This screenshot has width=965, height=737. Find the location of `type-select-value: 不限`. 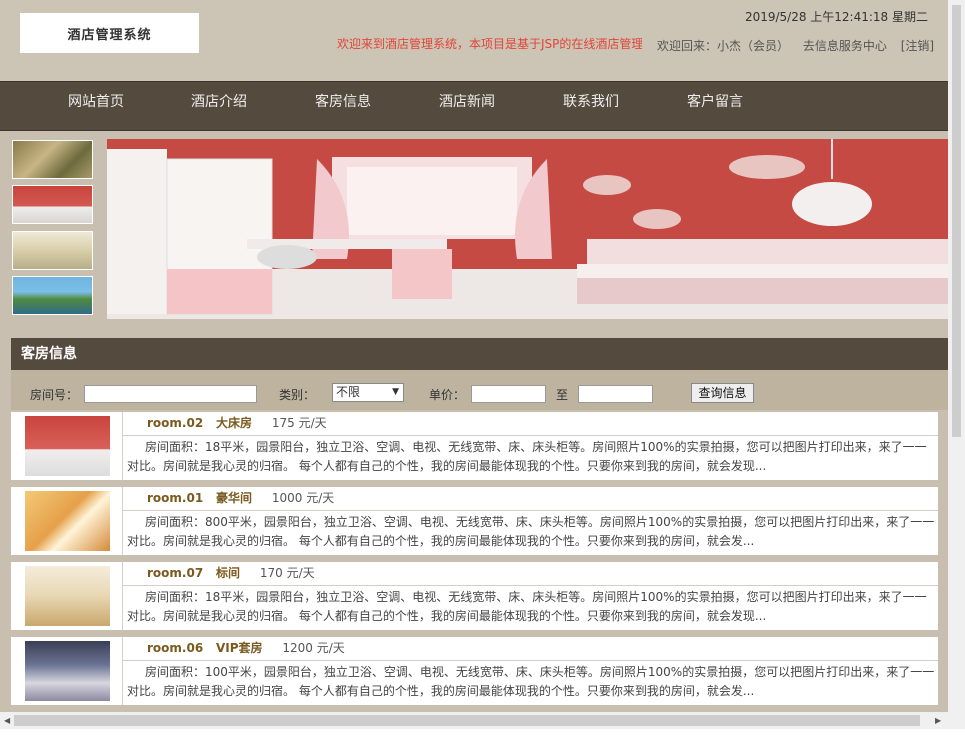

type-select-value: 不限 is located at coordinates (348, 392).